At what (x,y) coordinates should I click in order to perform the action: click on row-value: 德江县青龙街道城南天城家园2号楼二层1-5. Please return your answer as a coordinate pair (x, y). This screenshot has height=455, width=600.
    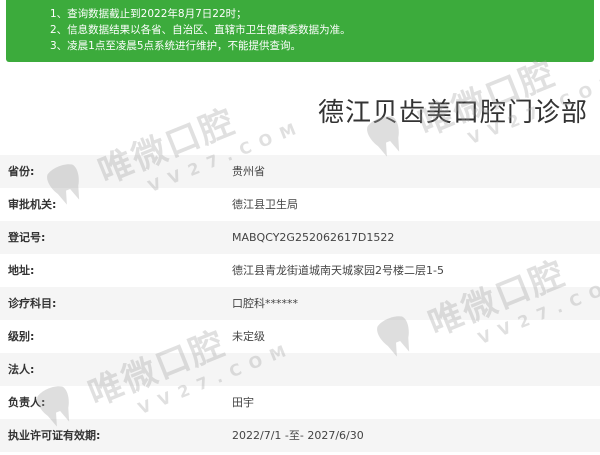
    Looking at the image, I should click on (338, 270).